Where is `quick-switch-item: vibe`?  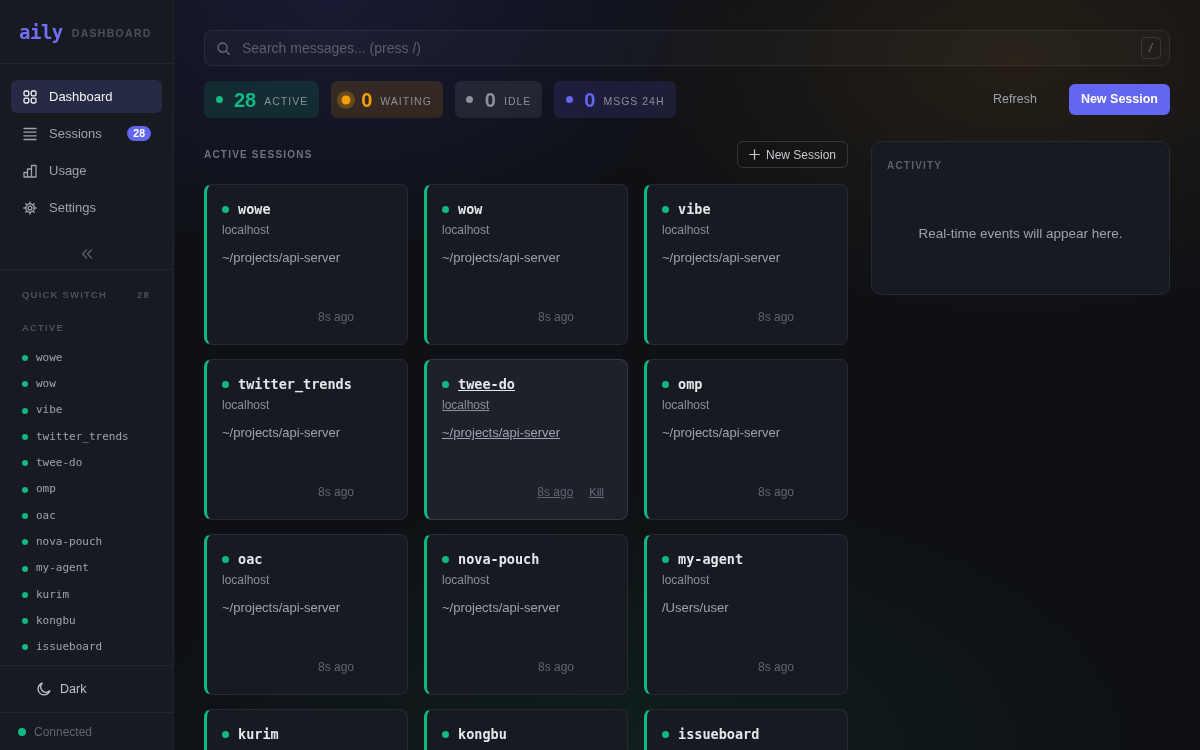
quick-switch-item: vibe is located at coordinates (86, 410).